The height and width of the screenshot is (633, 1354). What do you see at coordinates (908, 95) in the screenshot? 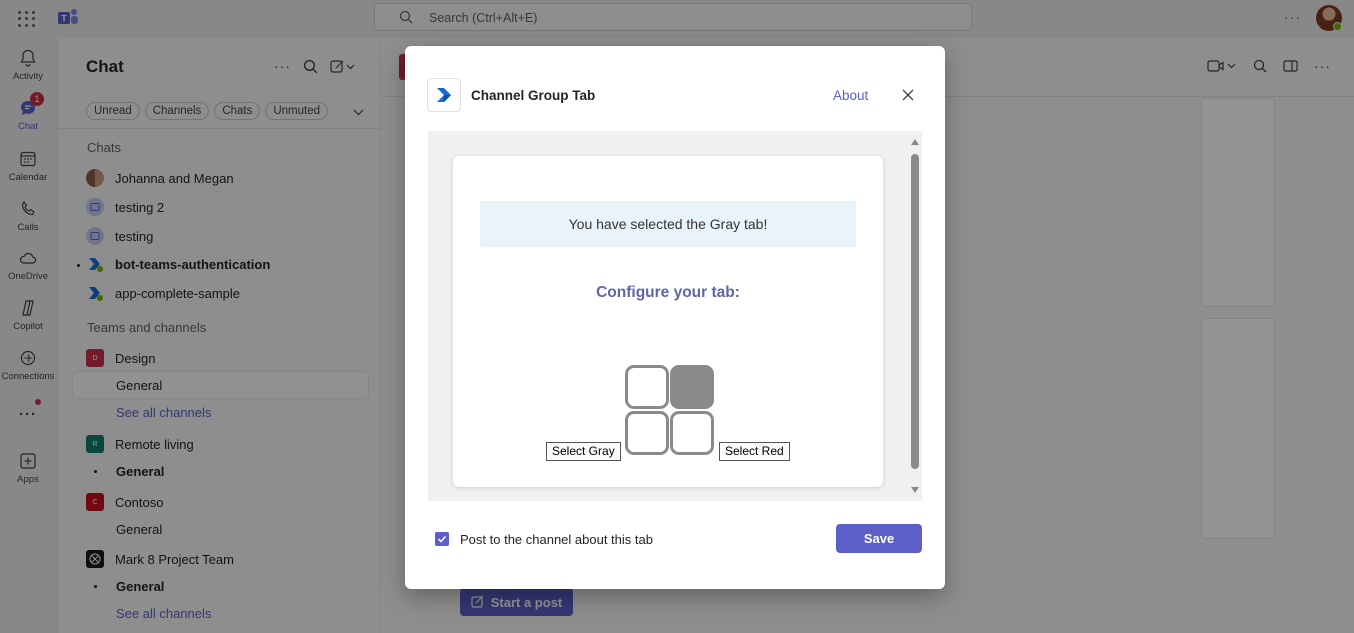
I see `close-icon` at bounding box center [908, 95].